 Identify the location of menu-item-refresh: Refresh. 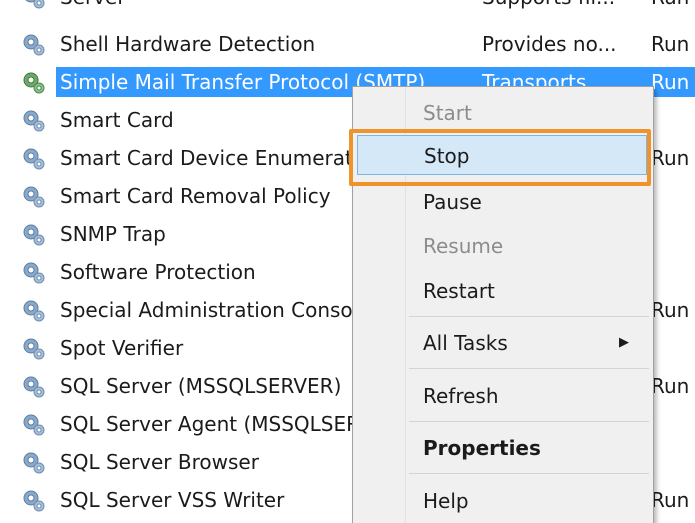
(502, 396).